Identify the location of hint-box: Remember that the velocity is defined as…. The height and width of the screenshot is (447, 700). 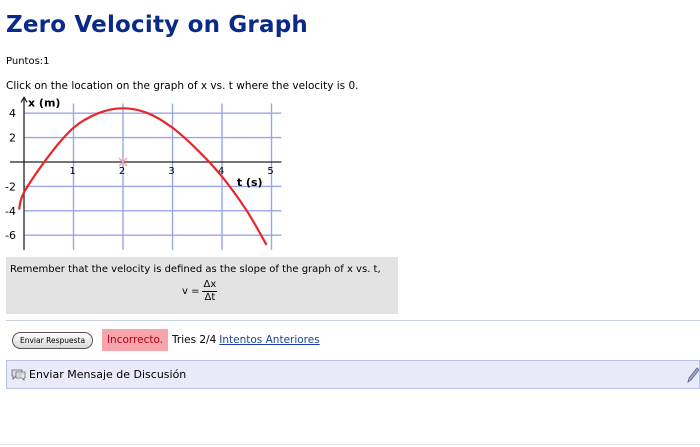
(202, 285).